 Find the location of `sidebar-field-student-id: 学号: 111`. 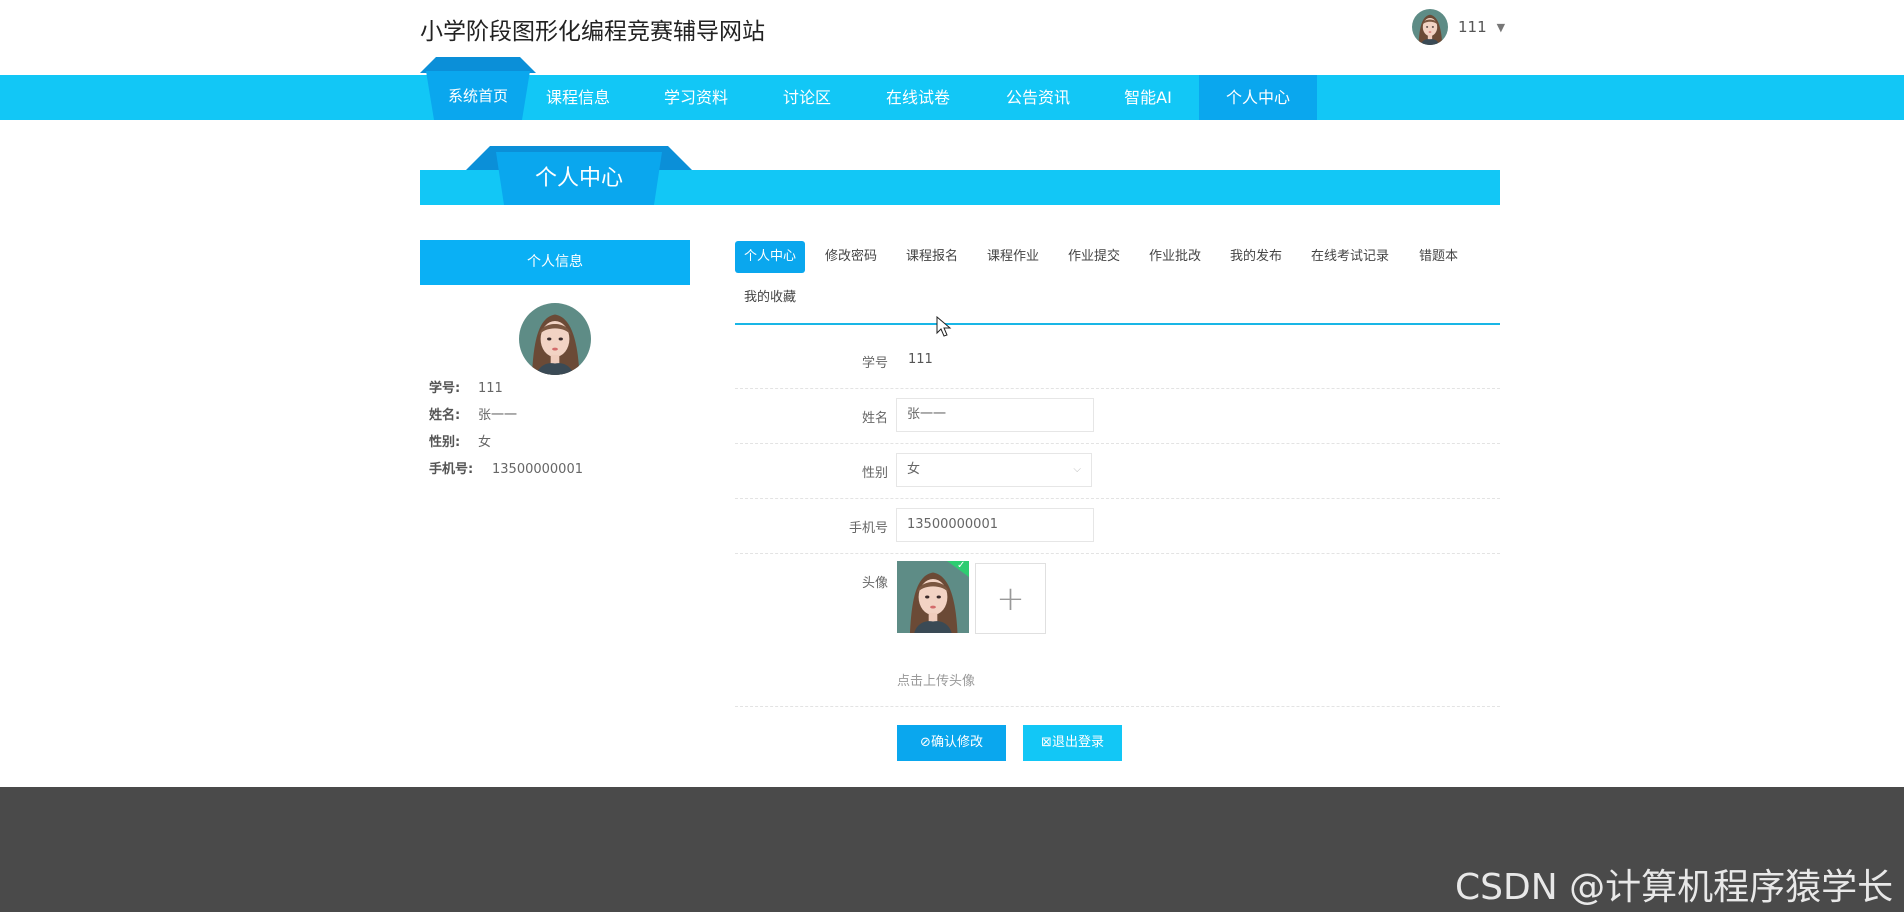

sidebar-field-student-id: 学号: 111 is located at coordinates (466, 389).